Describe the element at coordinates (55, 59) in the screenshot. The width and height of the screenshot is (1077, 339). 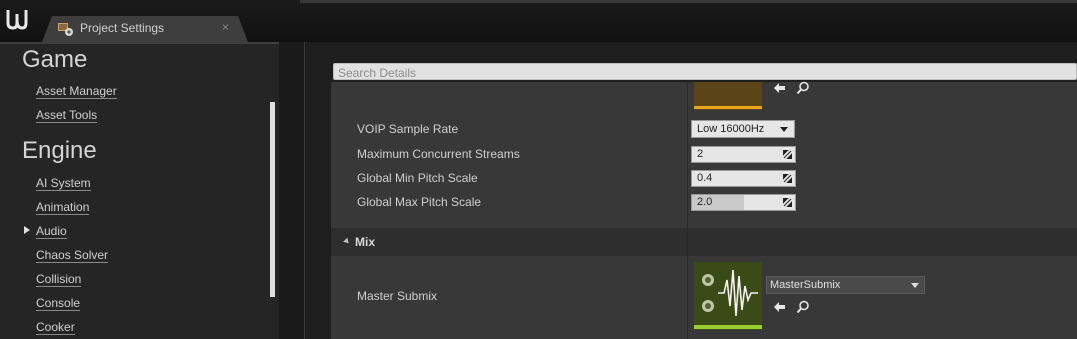
I see `sidebar-section-game: Game` at that location.